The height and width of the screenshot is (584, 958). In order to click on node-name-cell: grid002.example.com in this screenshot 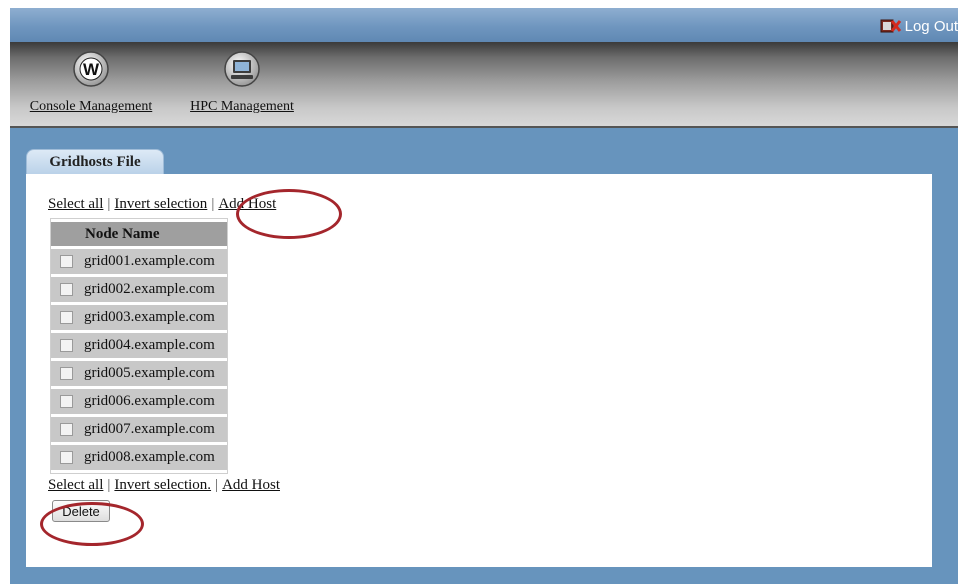, I will do `click(154, 289)`.